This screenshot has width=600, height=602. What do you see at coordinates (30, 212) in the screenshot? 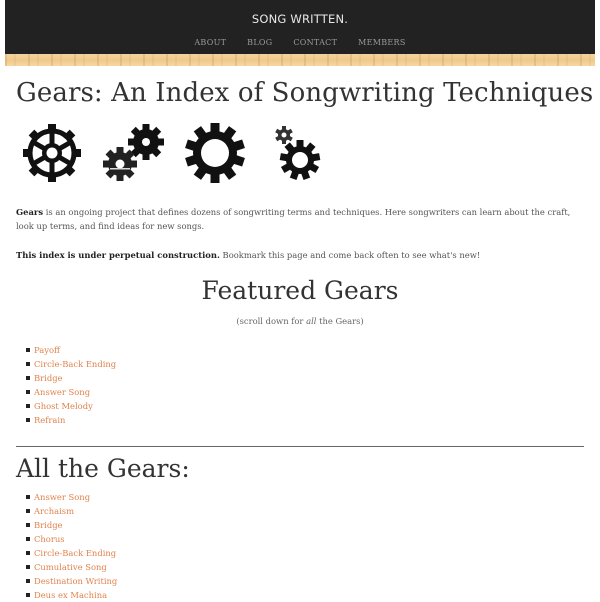
I see `intro-bold: Gears` at bounding box center [30, 212].